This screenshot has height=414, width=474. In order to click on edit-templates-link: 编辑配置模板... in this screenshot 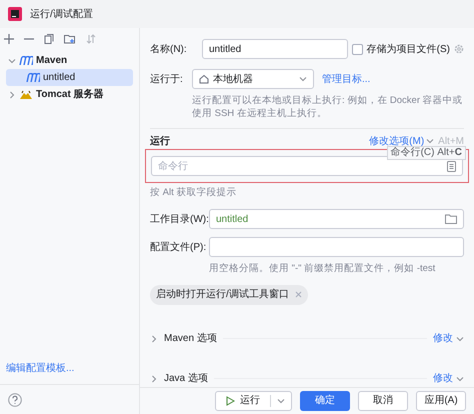, I will do `click(69, 372)`.